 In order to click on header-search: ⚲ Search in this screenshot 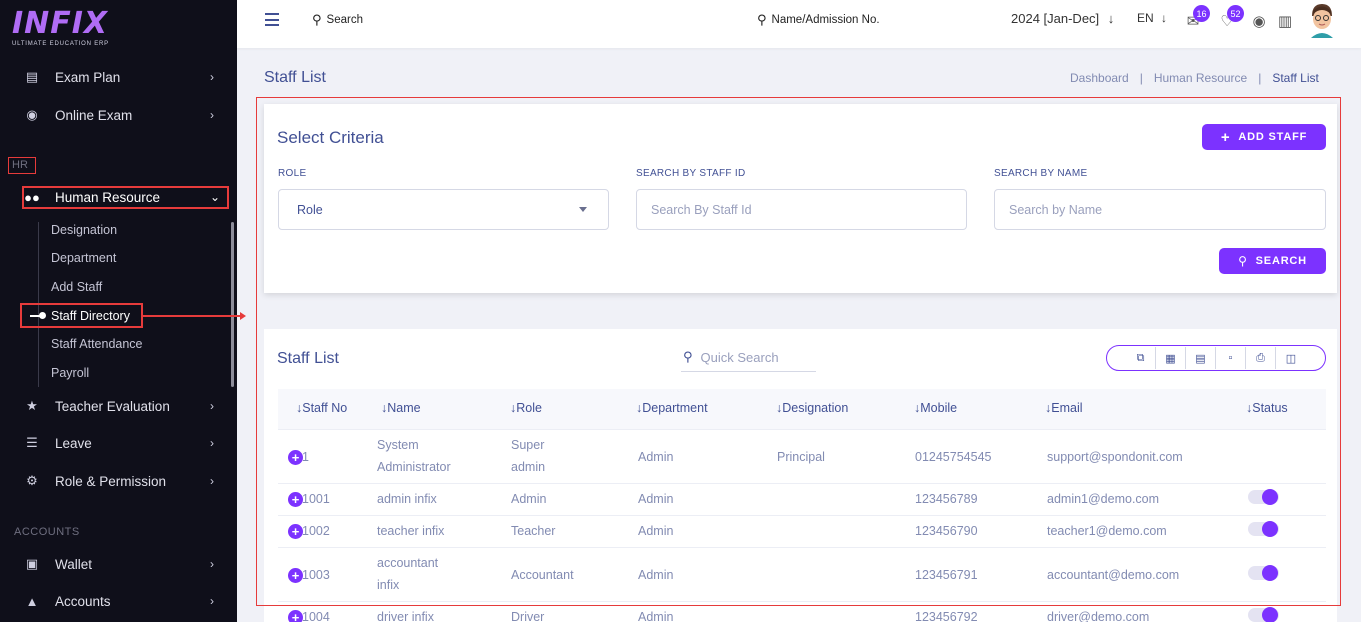, I will do `click(337, 20)`.